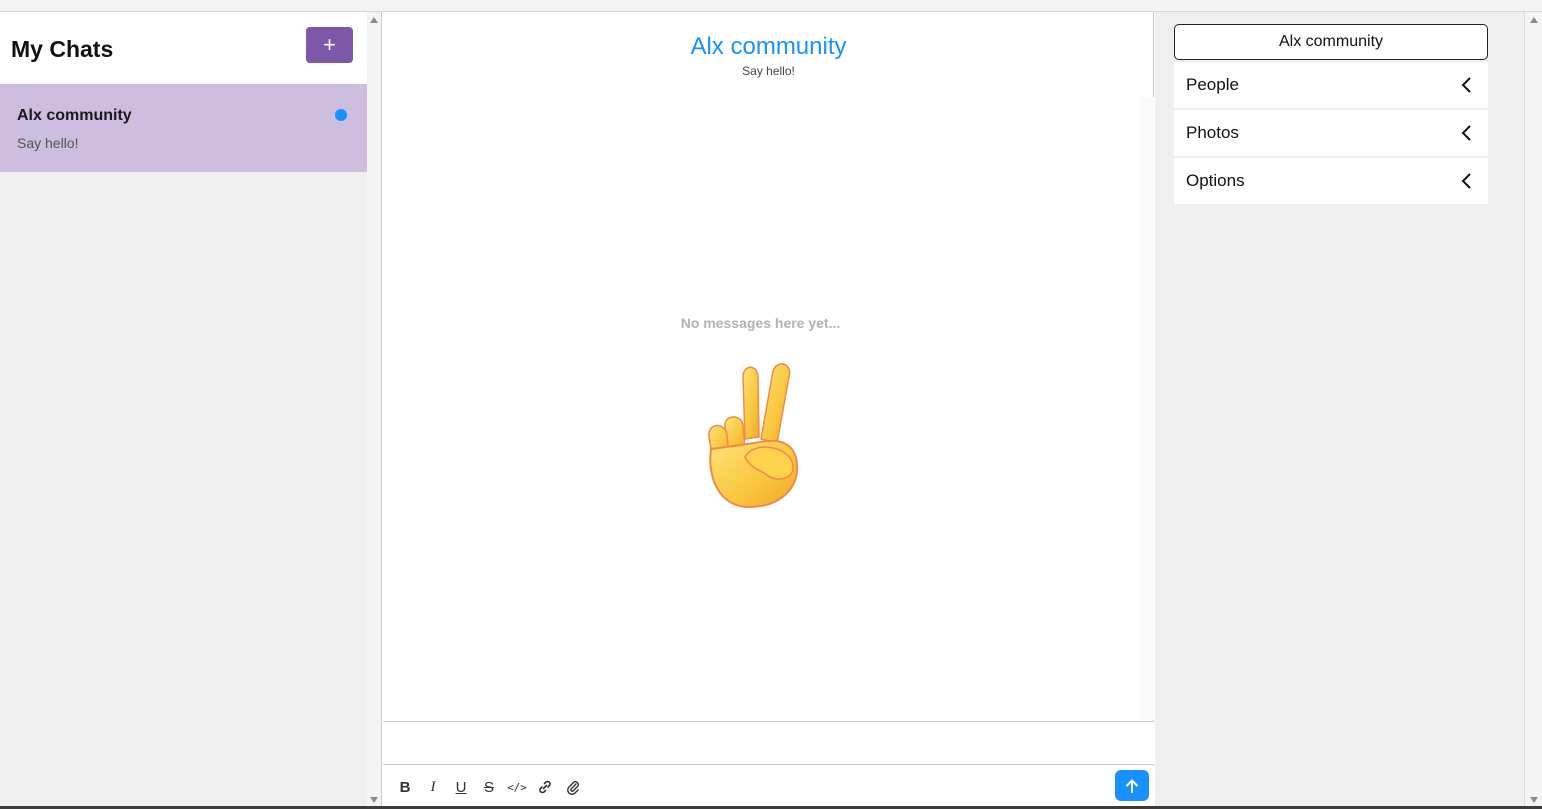 This screenshot has height=809, width=1542. I want to click on section-label: Options, so click(1215, 180).